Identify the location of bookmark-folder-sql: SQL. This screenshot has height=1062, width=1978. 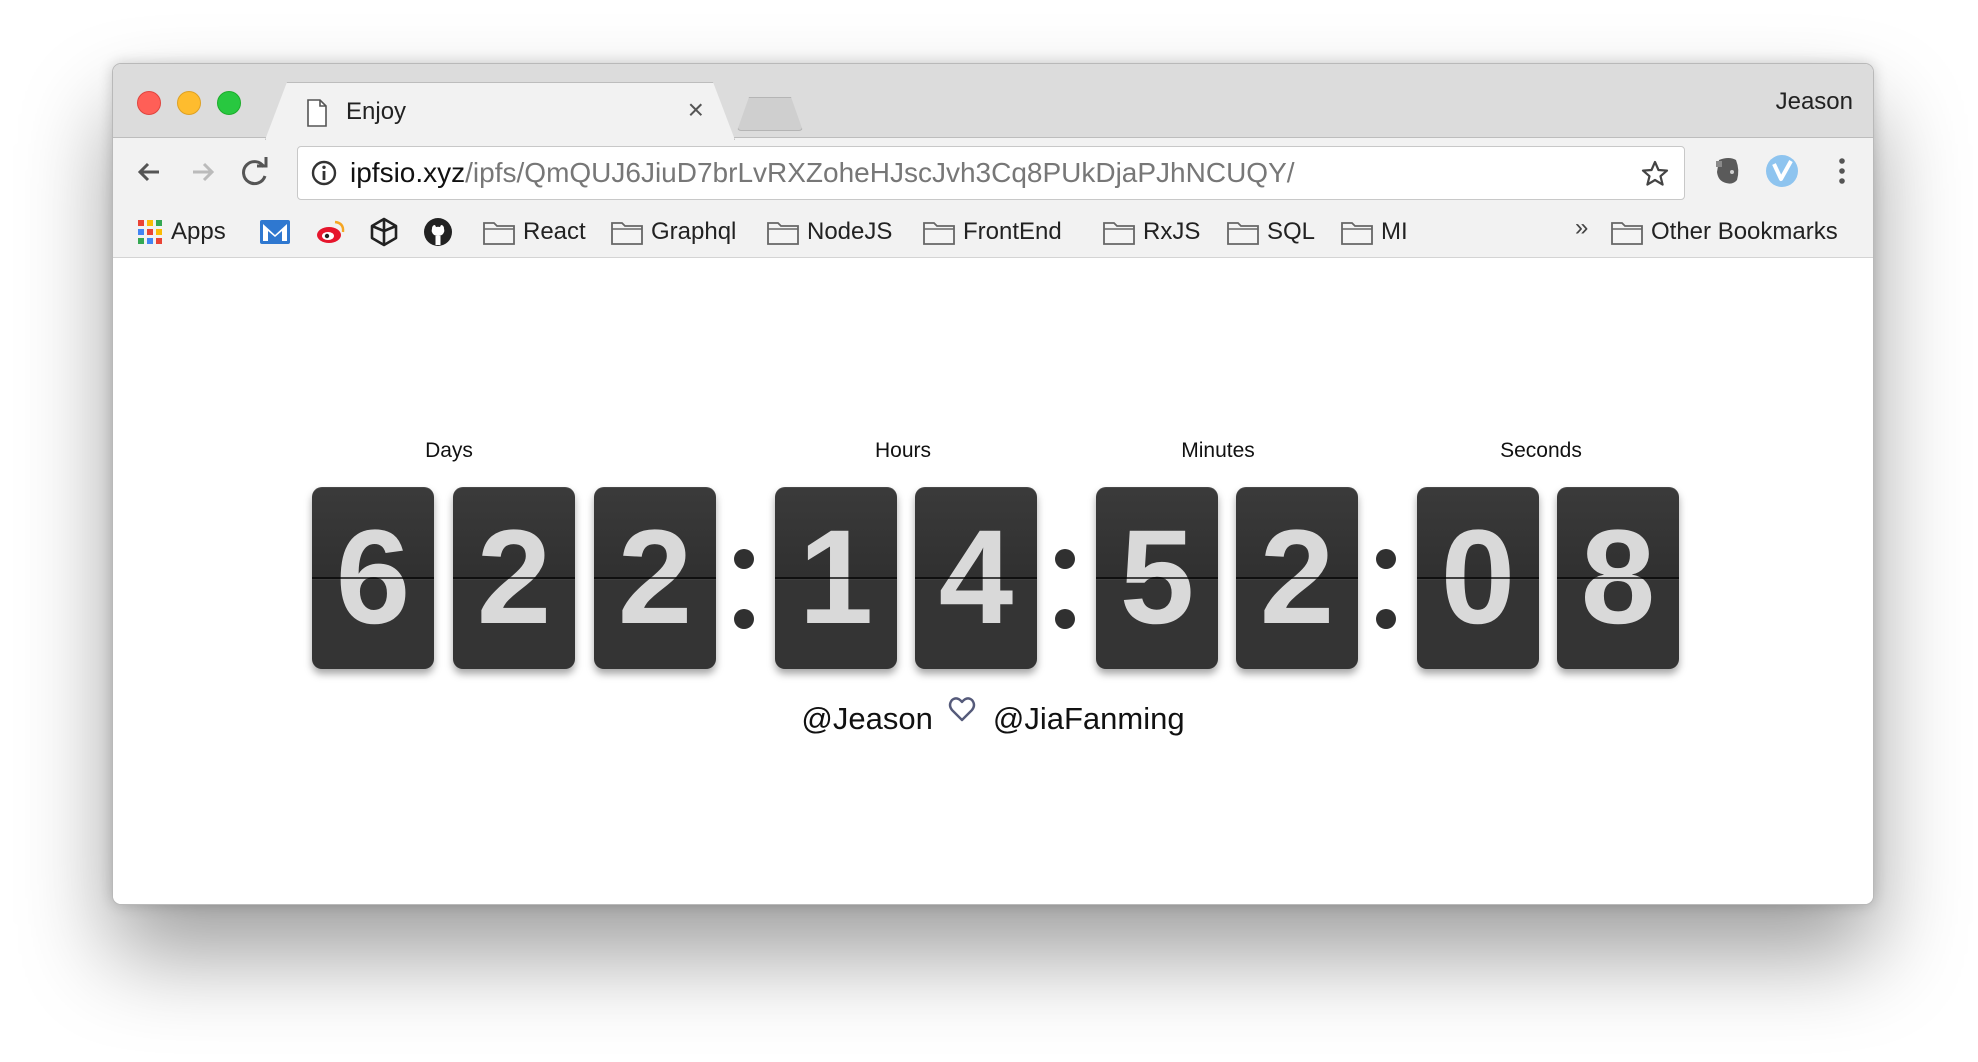
(1271, 232).